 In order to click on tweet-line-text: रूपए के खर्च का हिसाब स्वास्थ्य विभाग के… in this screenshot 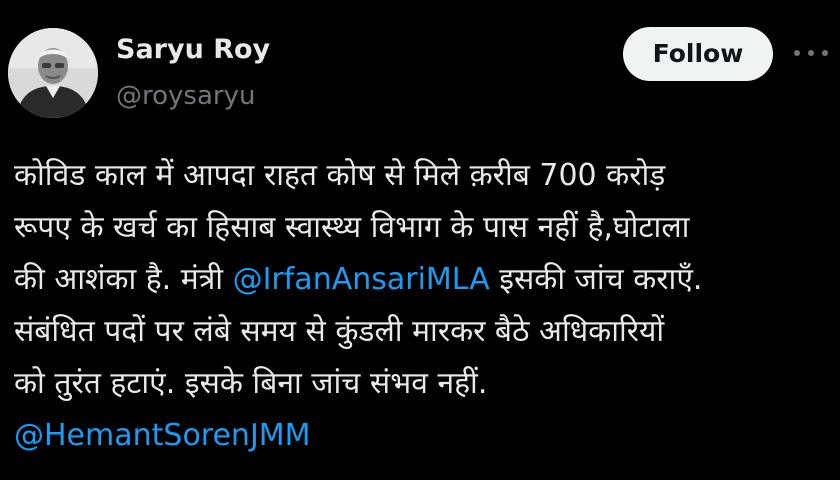, I will do `click(352, 227)`.